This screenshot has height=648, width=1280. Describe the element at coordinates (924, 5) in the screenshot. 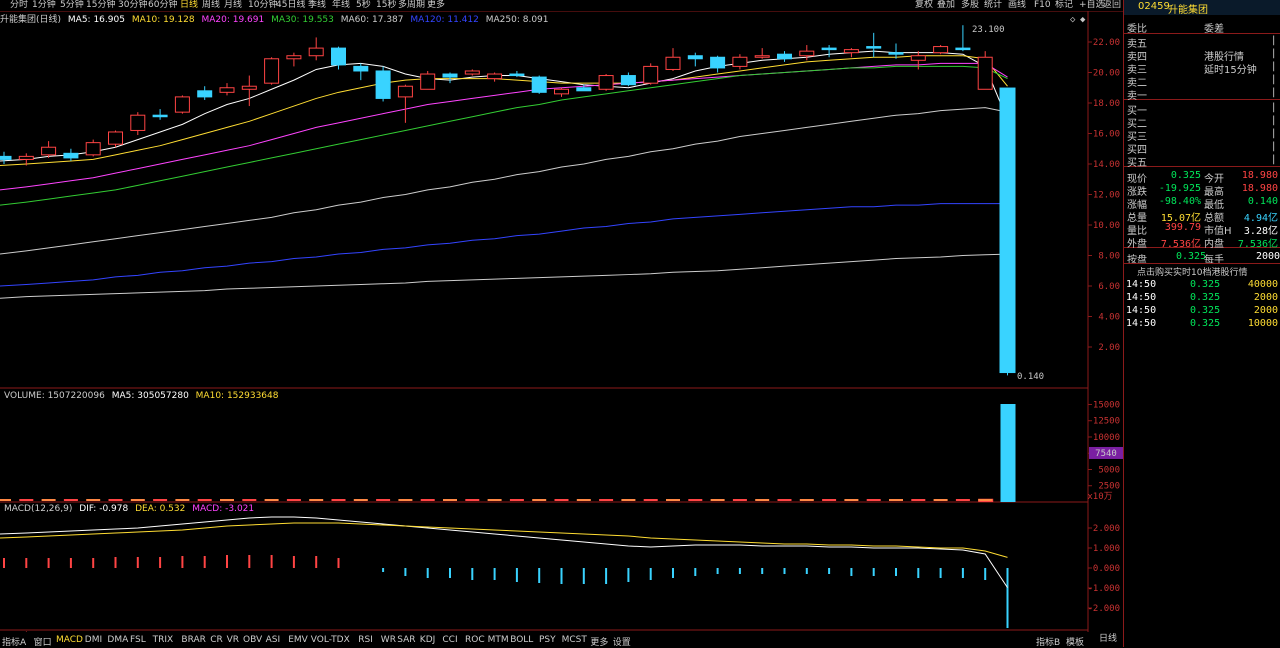

I see `tool-0: 复权` at that location.